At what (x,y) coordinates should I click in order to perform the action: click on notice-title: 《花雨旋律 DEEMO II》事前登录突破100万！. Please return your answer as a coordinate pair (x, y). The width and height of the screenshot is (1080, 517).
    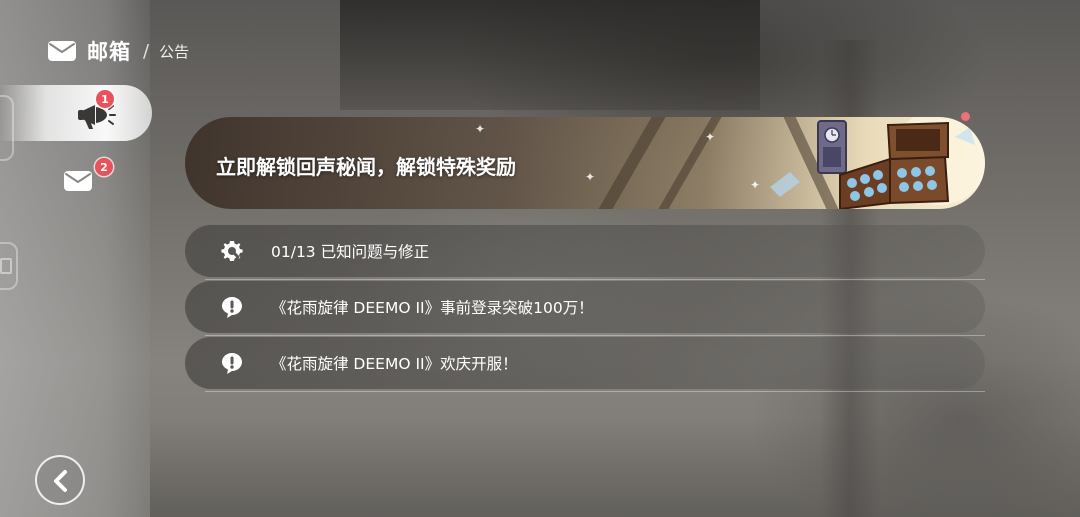
    Looking at the image, I should click on (432, 308).